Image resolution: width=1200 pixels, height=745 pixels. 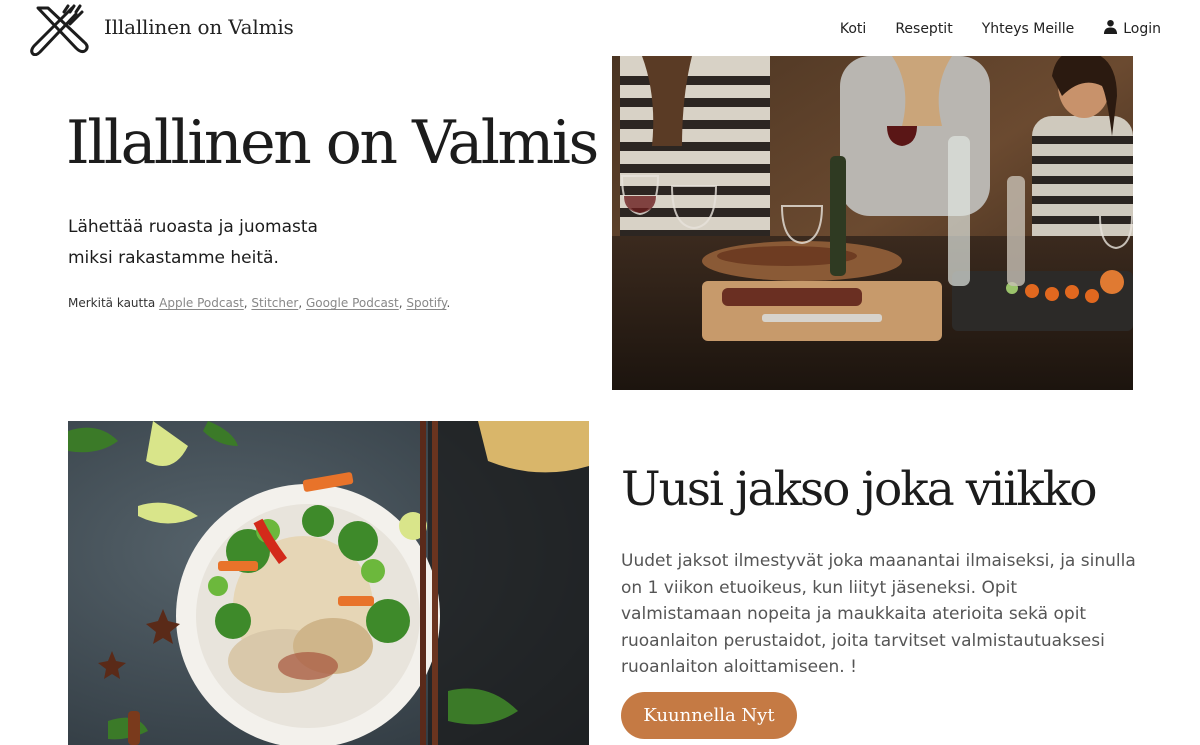 What do you see at coordinates (201, 303) in the screenshot?
I see `link-apple-podcast: Apple Podcast` at bounding box center [201, 303].